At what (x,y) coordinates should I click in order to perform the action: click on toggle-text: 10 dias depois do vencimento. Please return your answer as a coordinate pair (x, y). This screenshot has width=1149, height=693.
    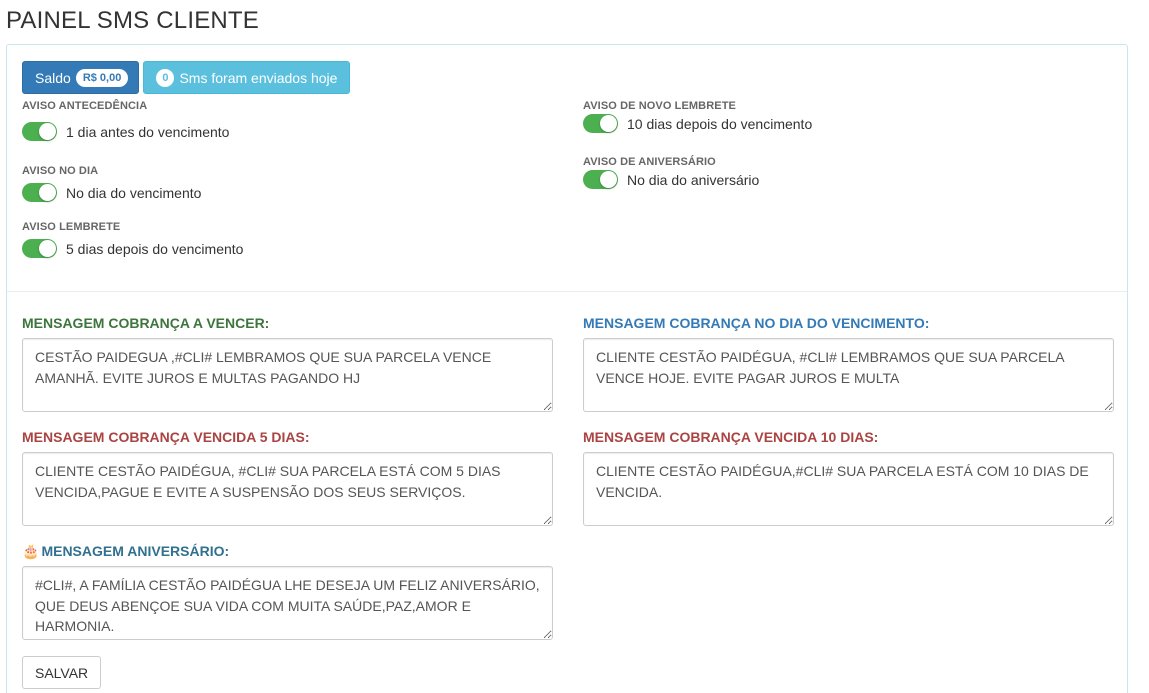
    Looking at the image, I should click on (720, 123).